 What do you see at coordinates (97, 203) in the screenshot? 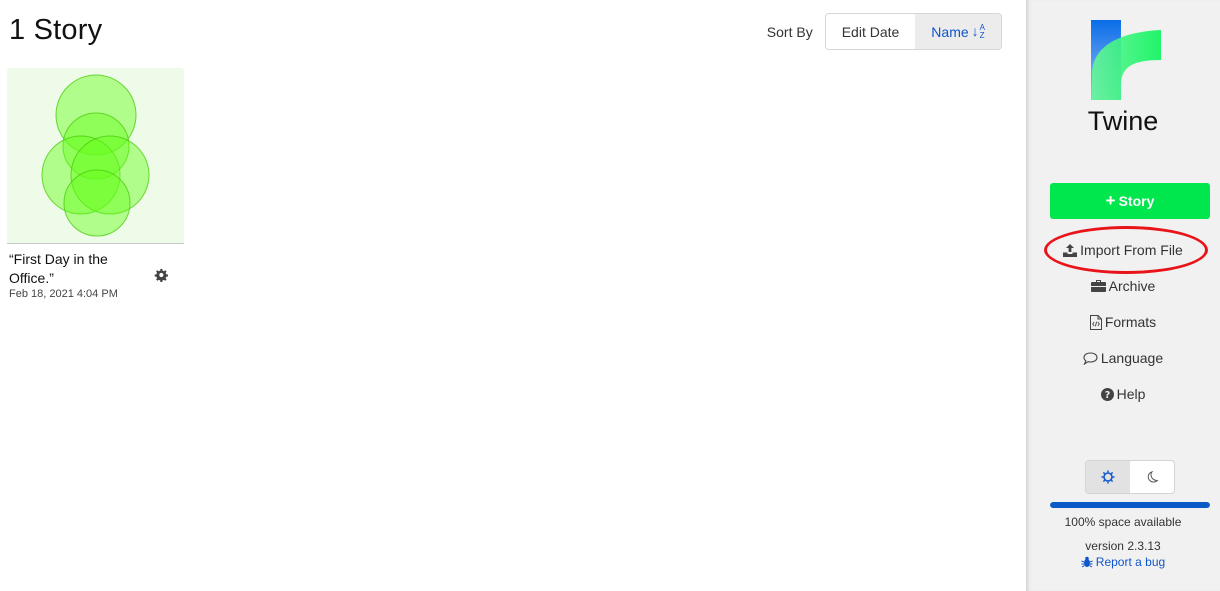
I see `preview-circle` at bounding box center [97, 203].